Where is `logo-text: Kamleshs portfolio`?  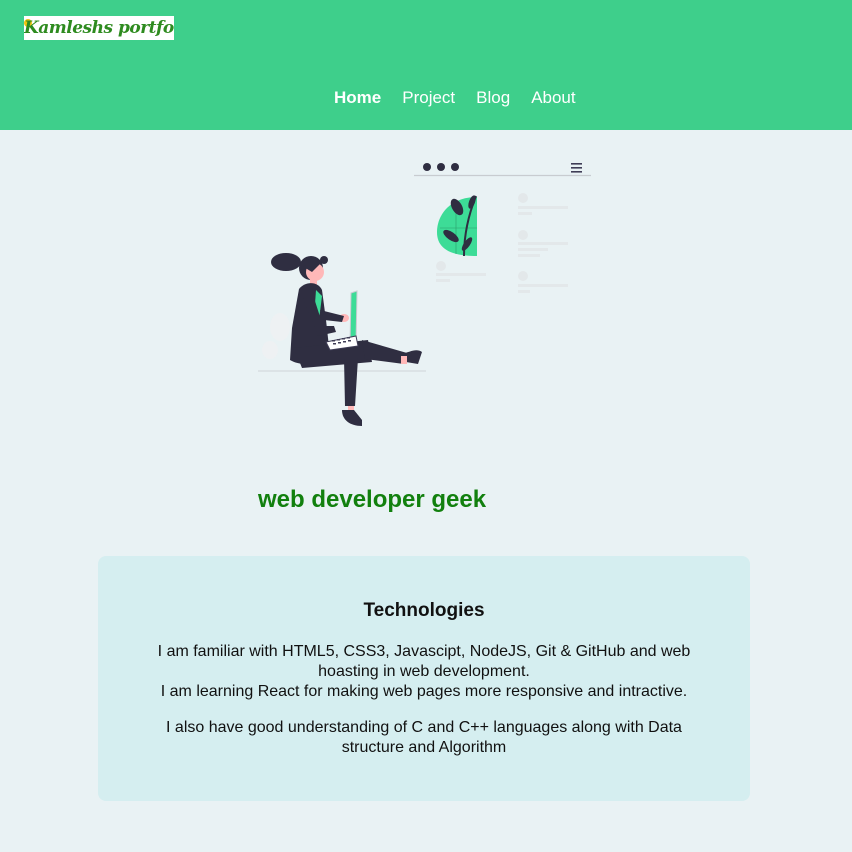
logo-text: Kamleshs portfolio is located at coordinates (99, 28).